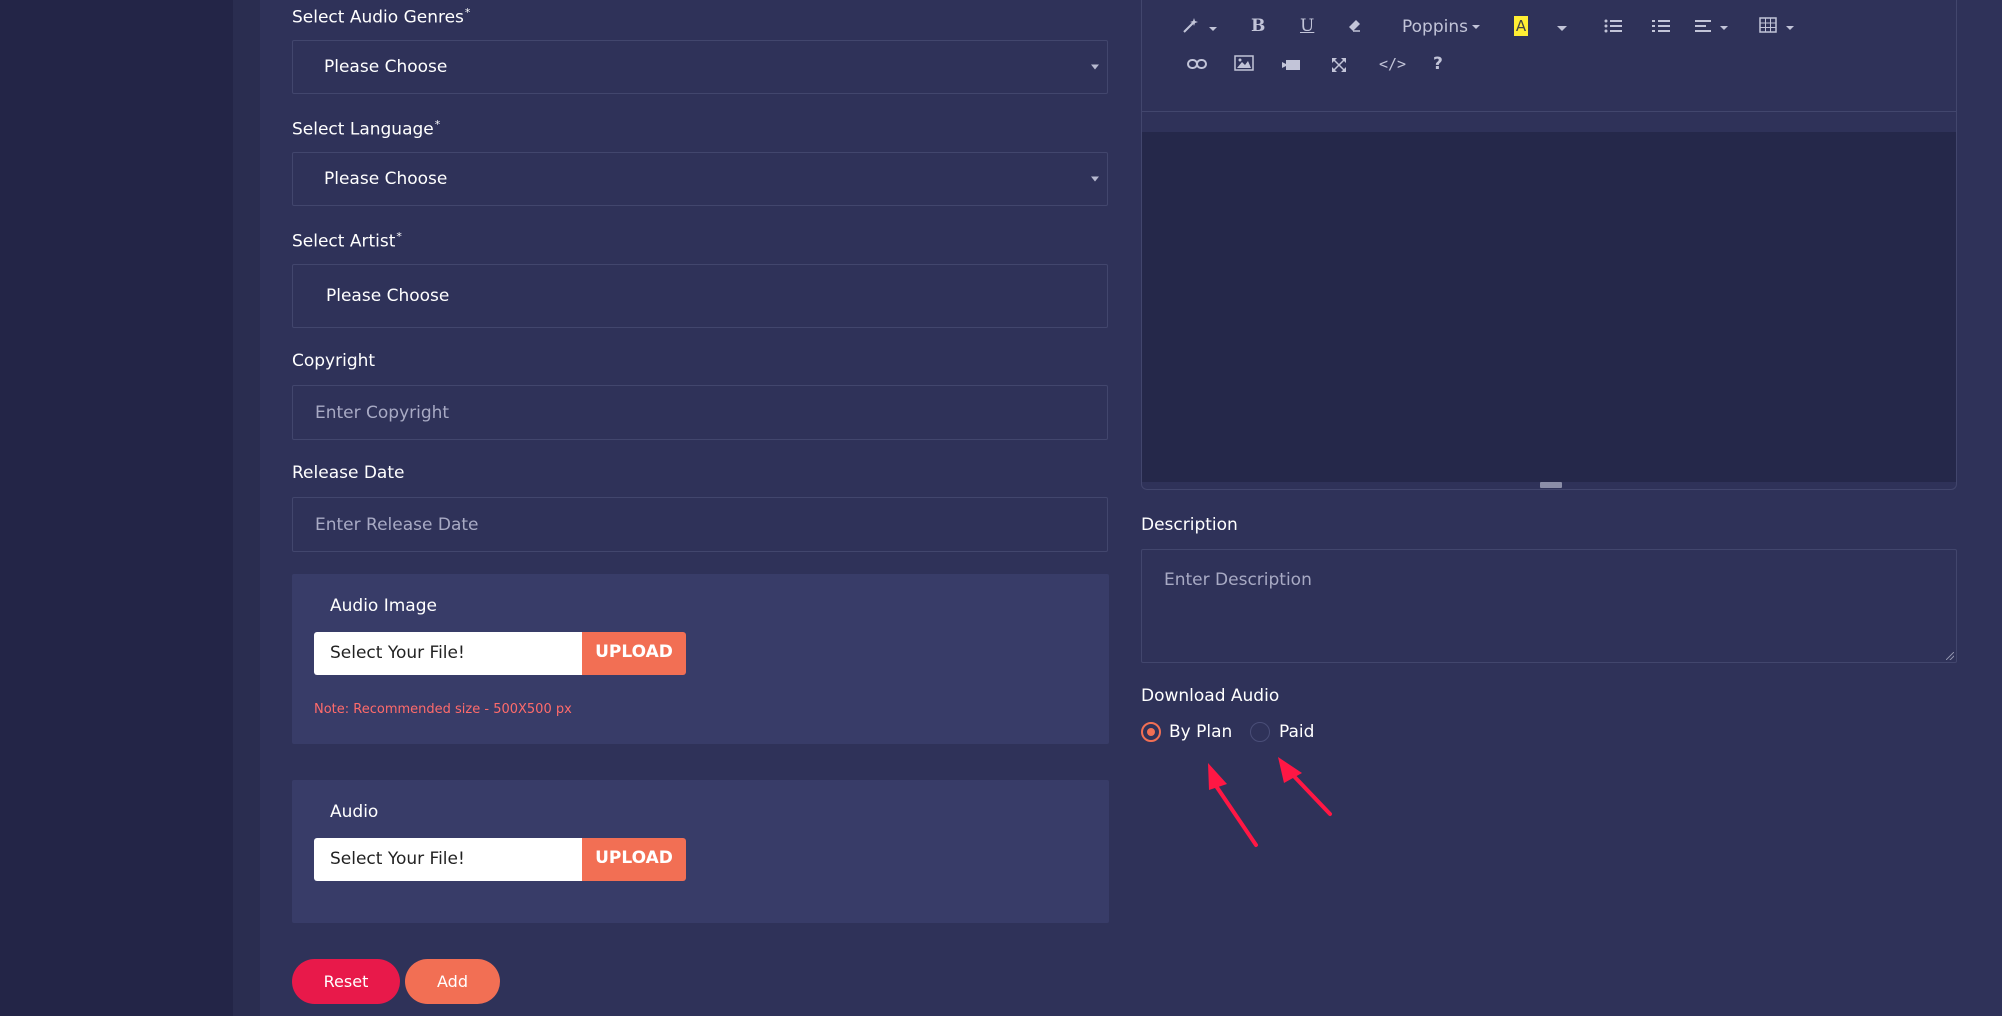 The width and height of the screenshot is (2002, 1016). Describe the element at coordinates (1339, 67) in the screenshot. I see `fullscreen-icon` at that location.